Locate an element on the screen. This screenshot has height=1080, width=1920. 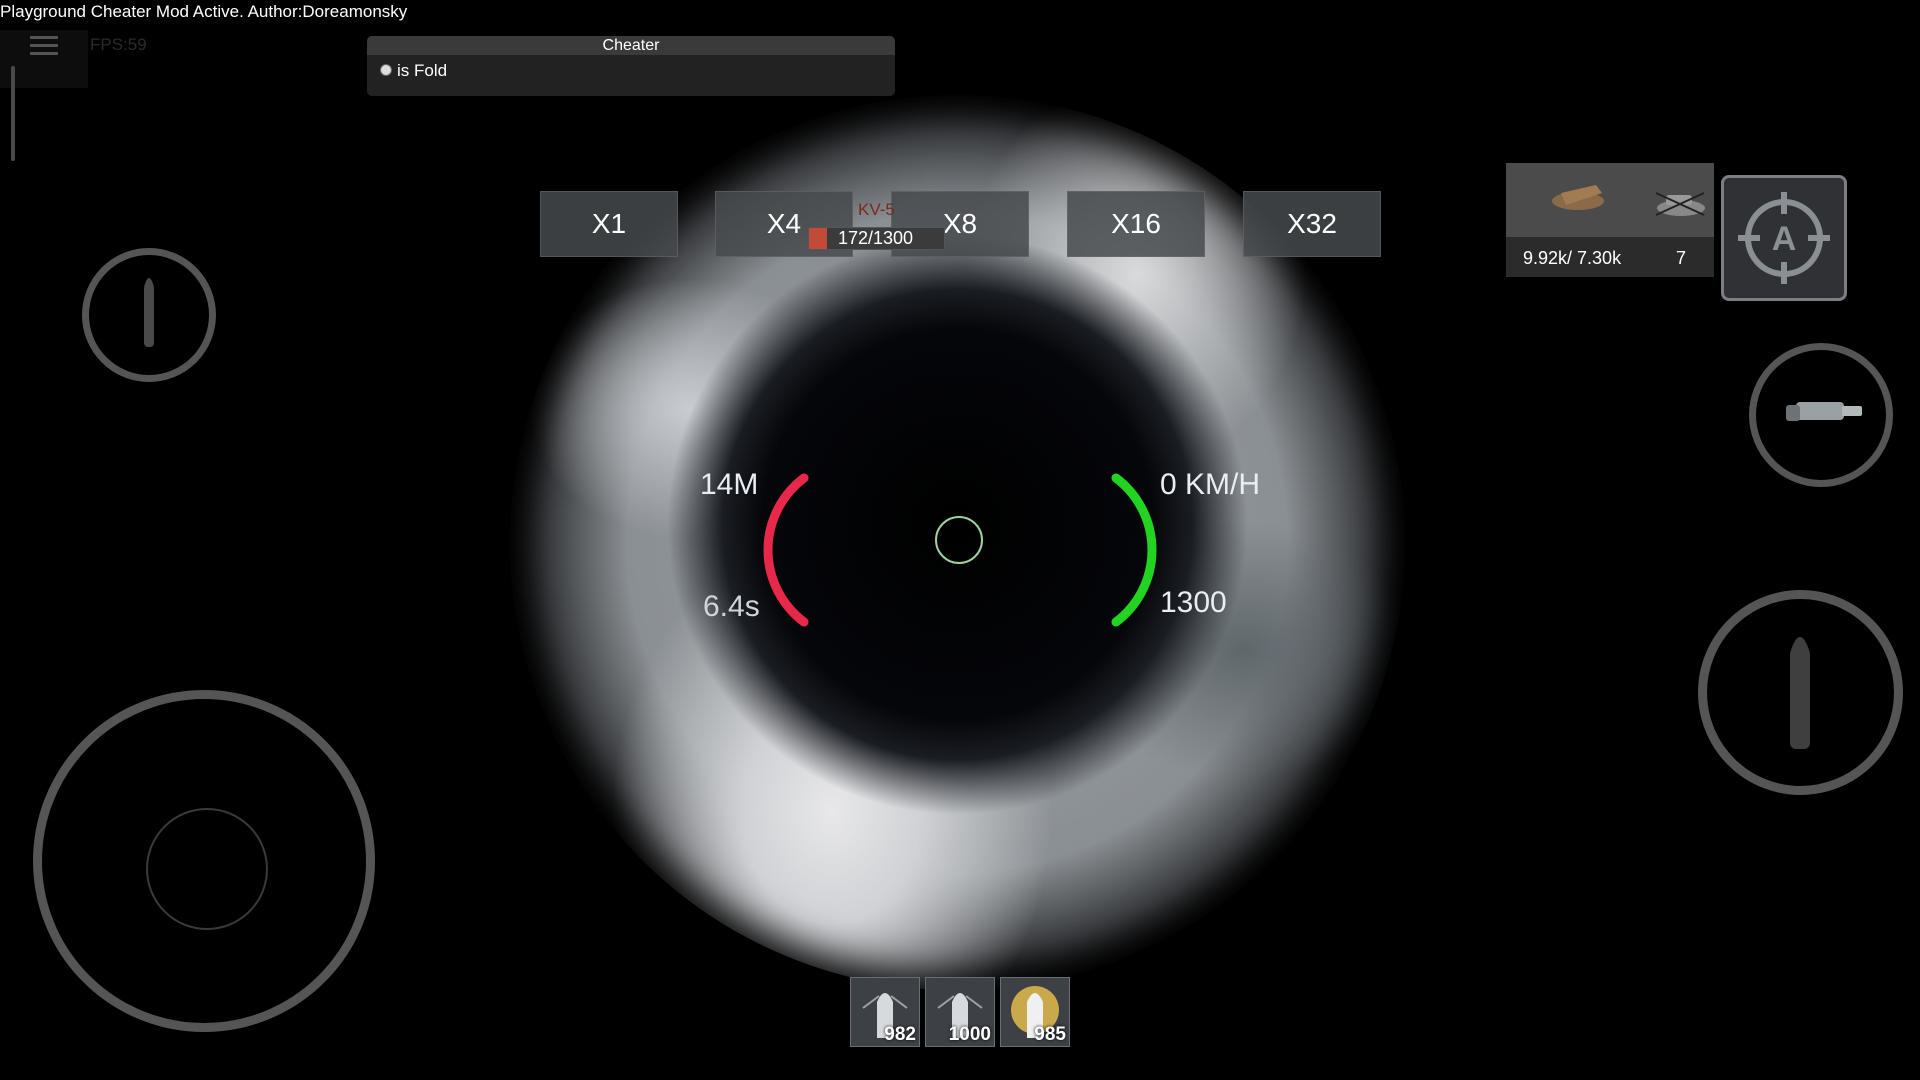
fire-button is located at coordinates (1800, 692).